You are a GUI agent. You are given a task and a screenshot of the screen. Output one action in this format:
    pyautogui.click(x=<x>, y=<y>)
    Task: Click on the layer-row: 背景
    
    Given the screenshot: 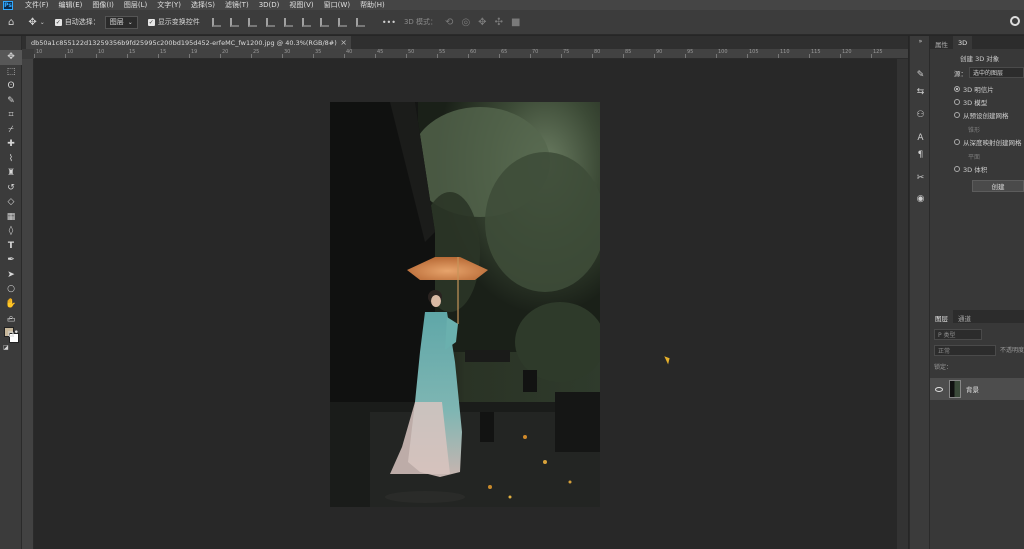 What is the action you would take?
    pyautogui.click(x=977, y=389)
    